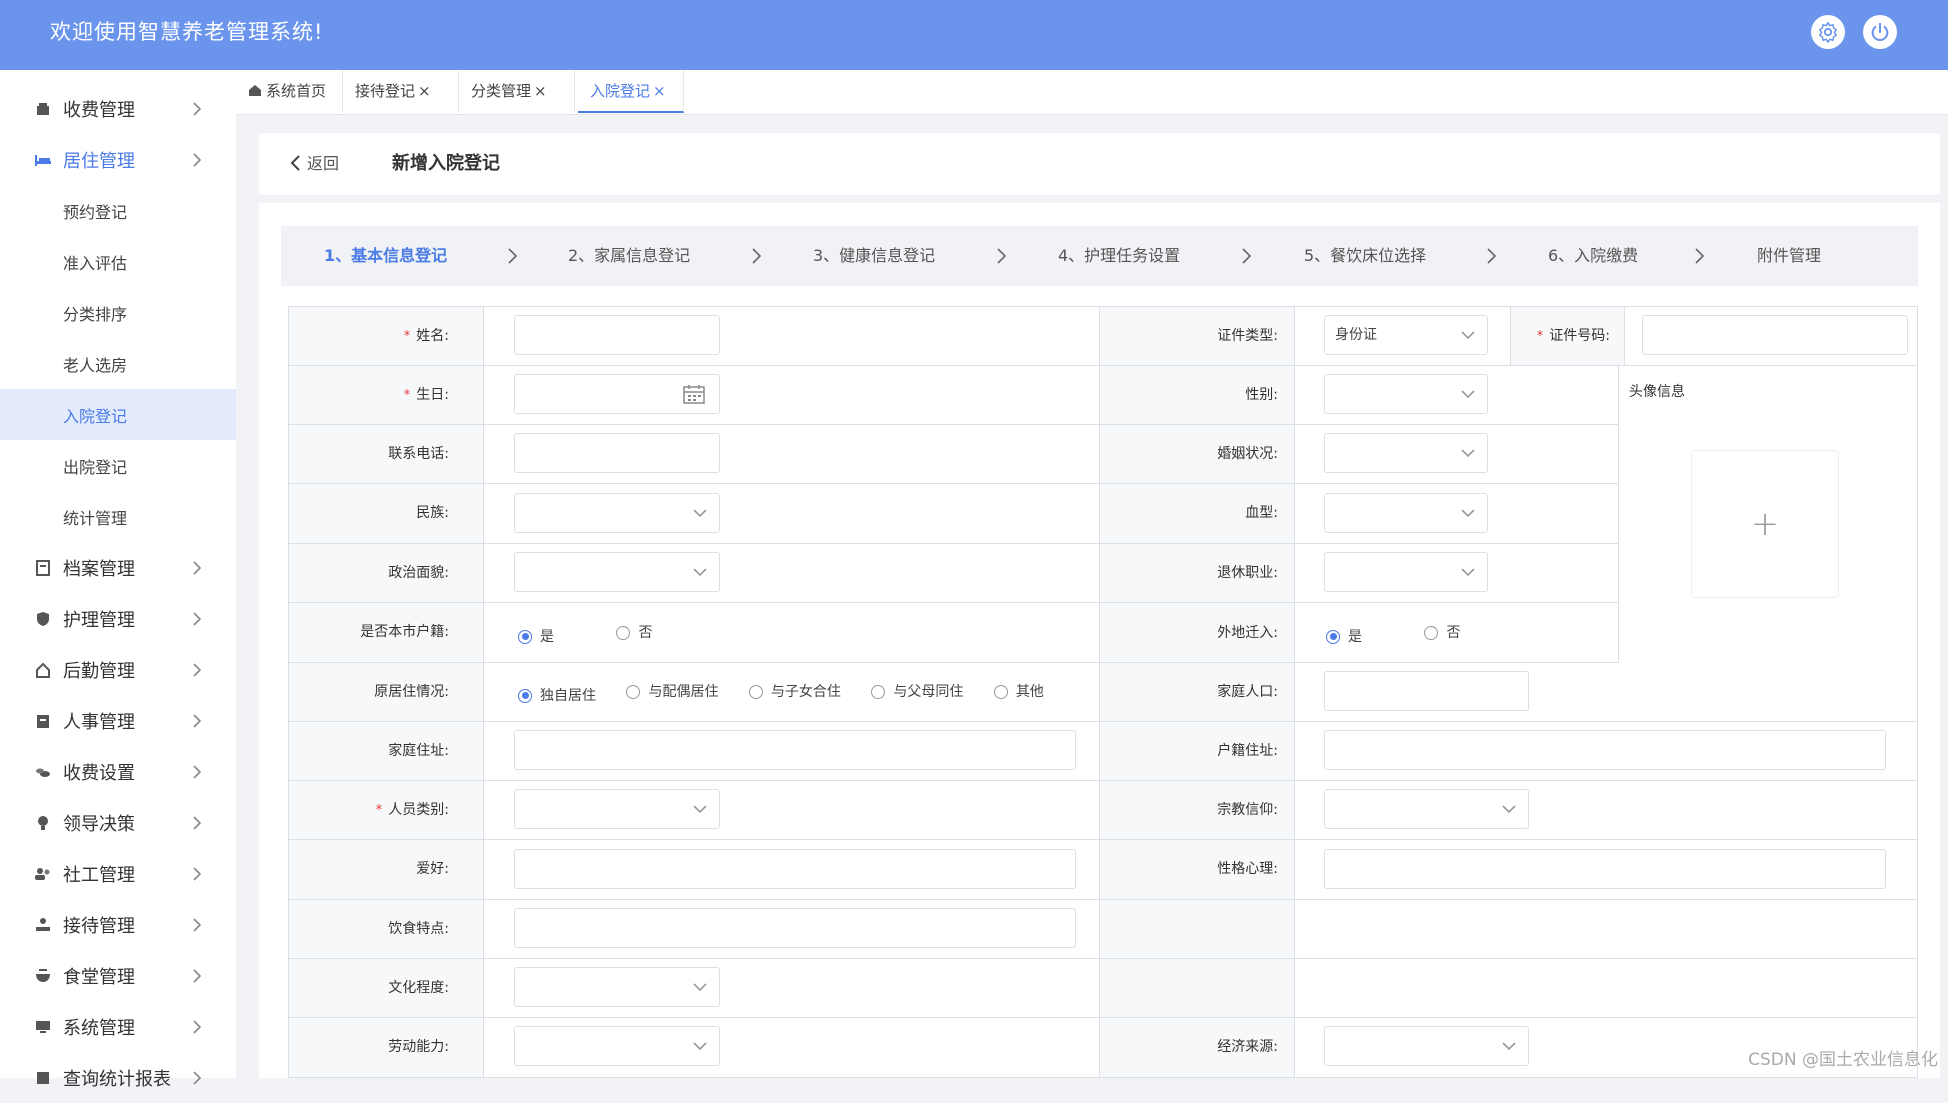 The height and width of the screenshot is (1103, 1948). What do you see at coordinates (794, 692) in the screenshot?
I see `radio-living-children: 与子女合住` at bounding box center [794, 692].